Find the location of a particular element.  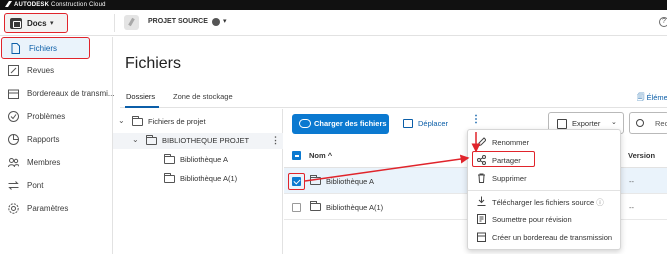

sidebar-item-issues: Problèmes is located at coordinates (56, 117).